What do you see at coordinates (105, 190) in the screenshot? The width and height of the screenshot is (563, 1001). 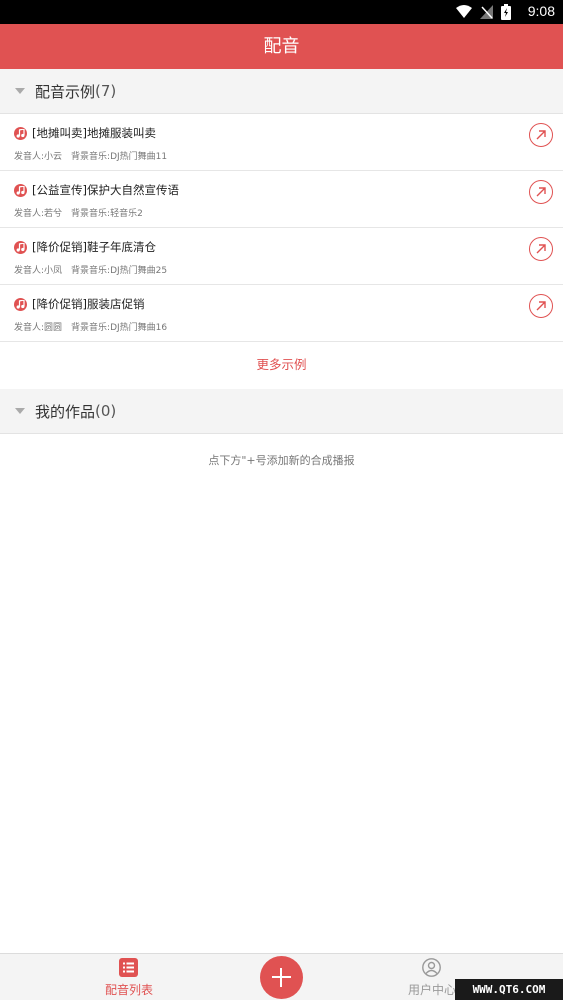 I see `sample-title: [公益宣传]保护大自然宣传语` at bounding box center [105, 190].